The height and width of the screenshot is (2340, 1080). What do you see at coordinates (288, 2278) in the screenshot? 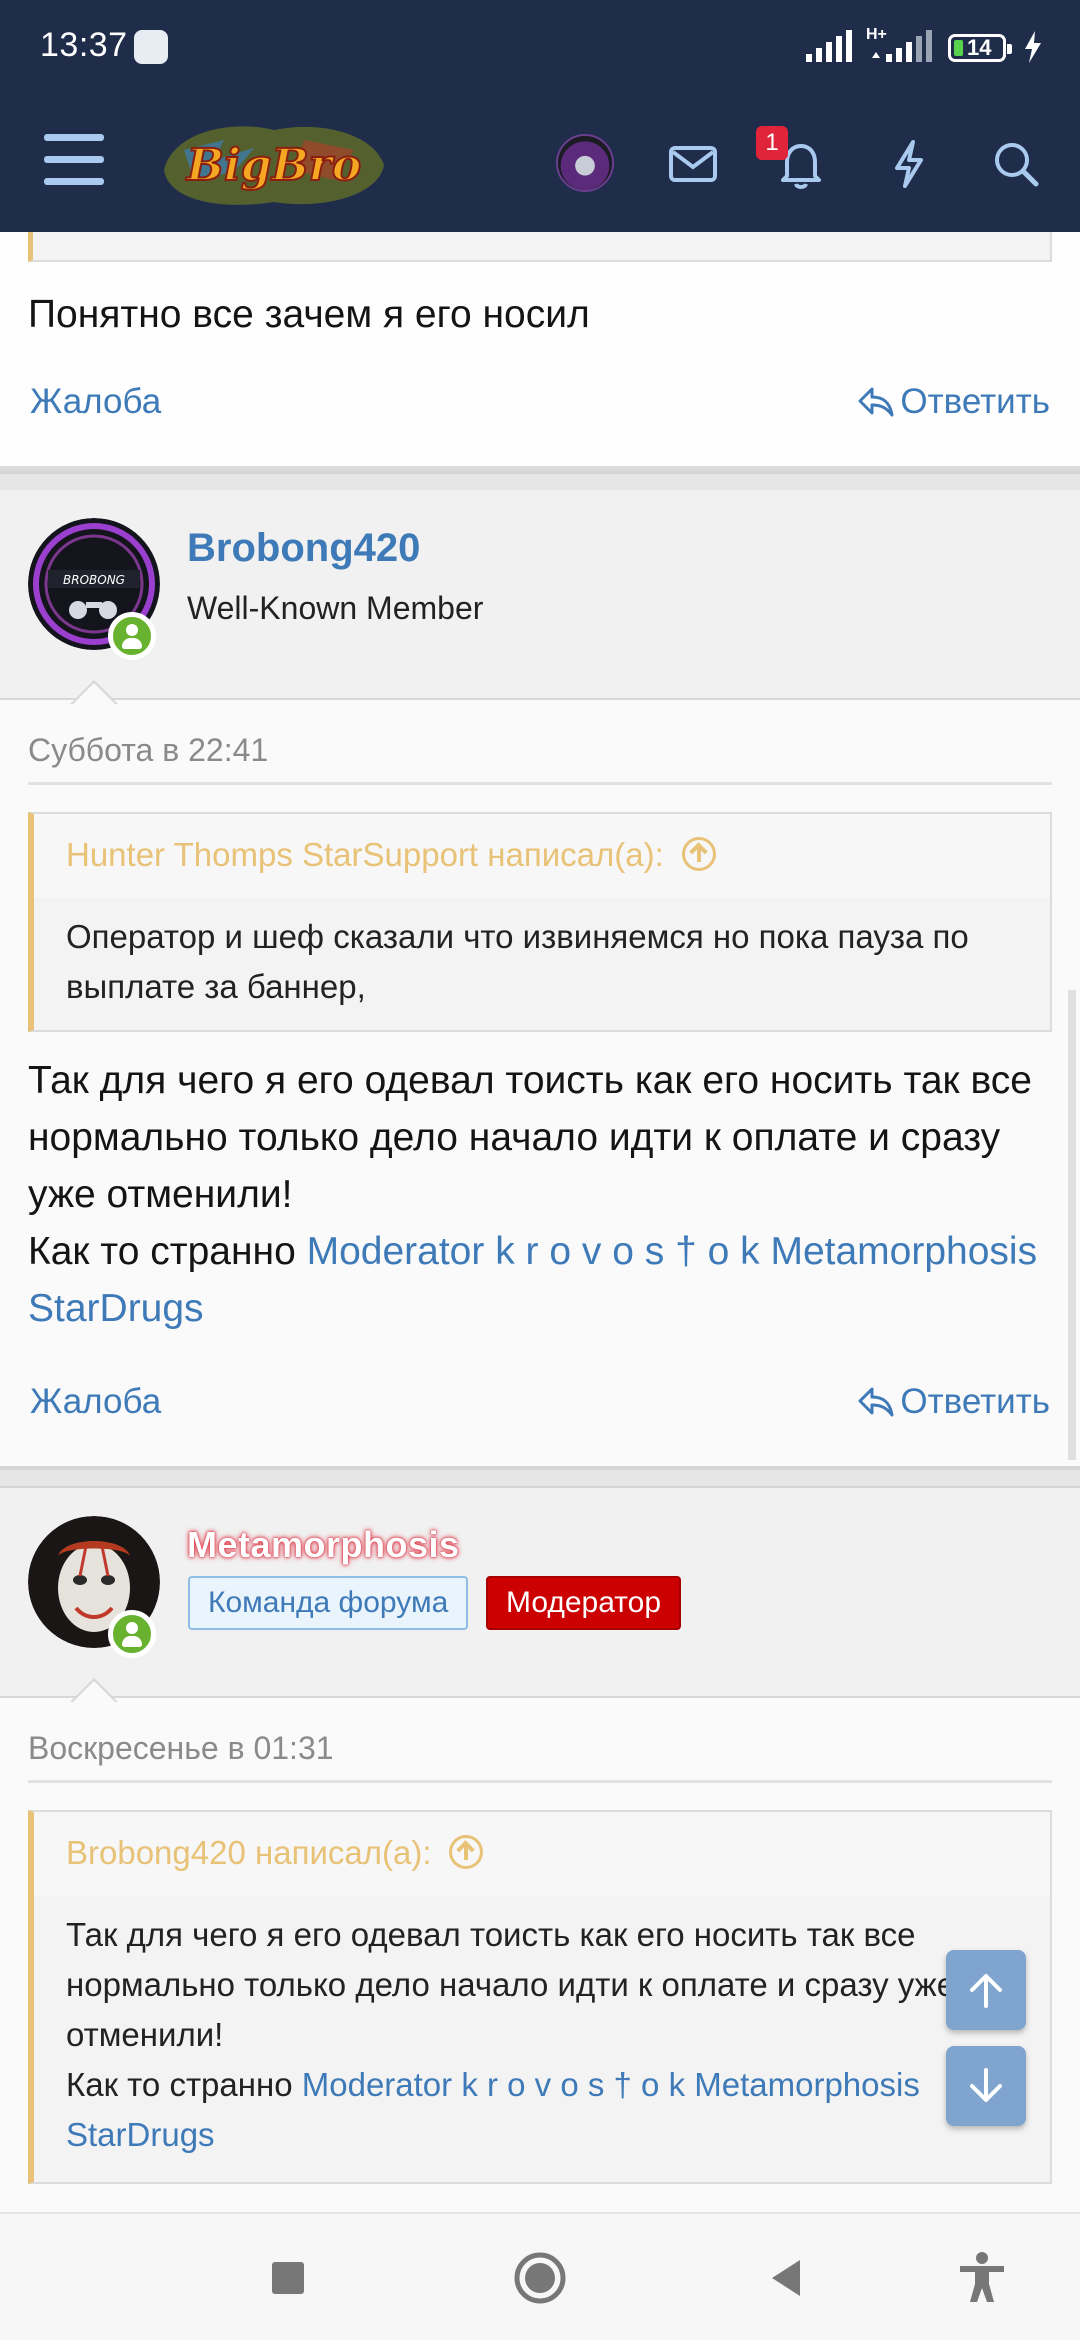
I see `recents-icon` at bounding box center [288, 2278].